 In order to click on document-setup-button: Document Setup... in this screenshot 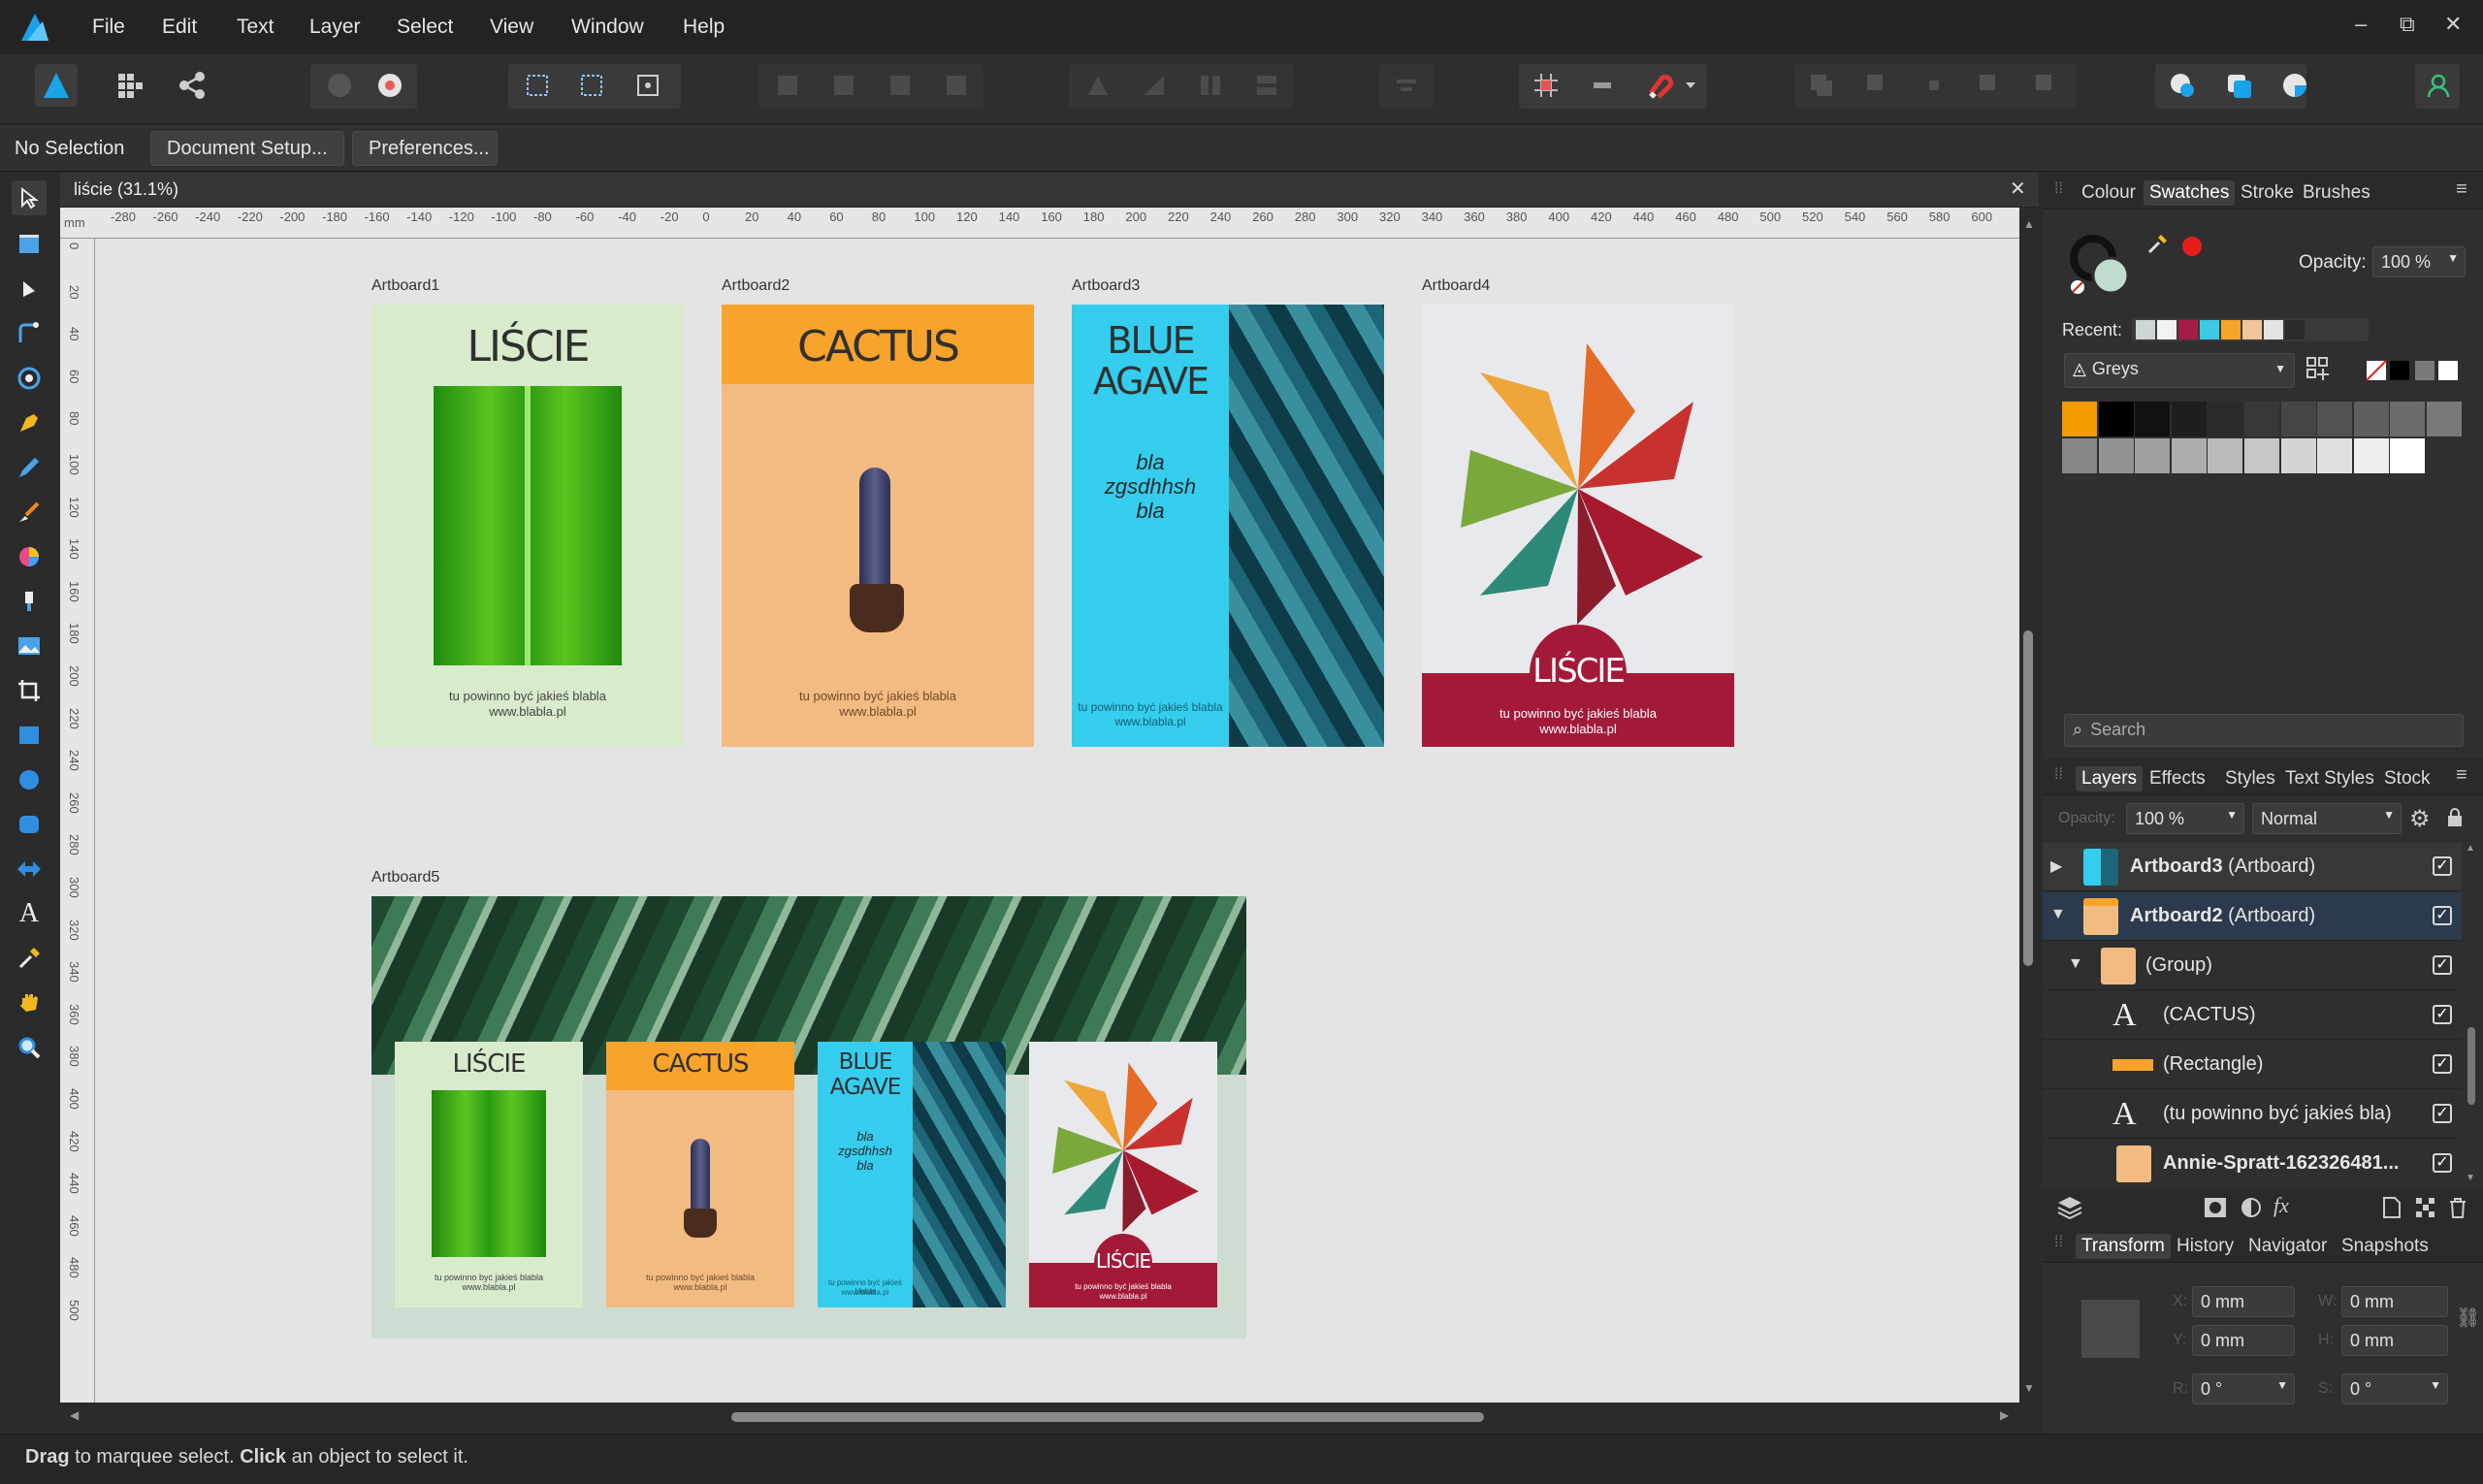, I will do `click(247, 149)`.